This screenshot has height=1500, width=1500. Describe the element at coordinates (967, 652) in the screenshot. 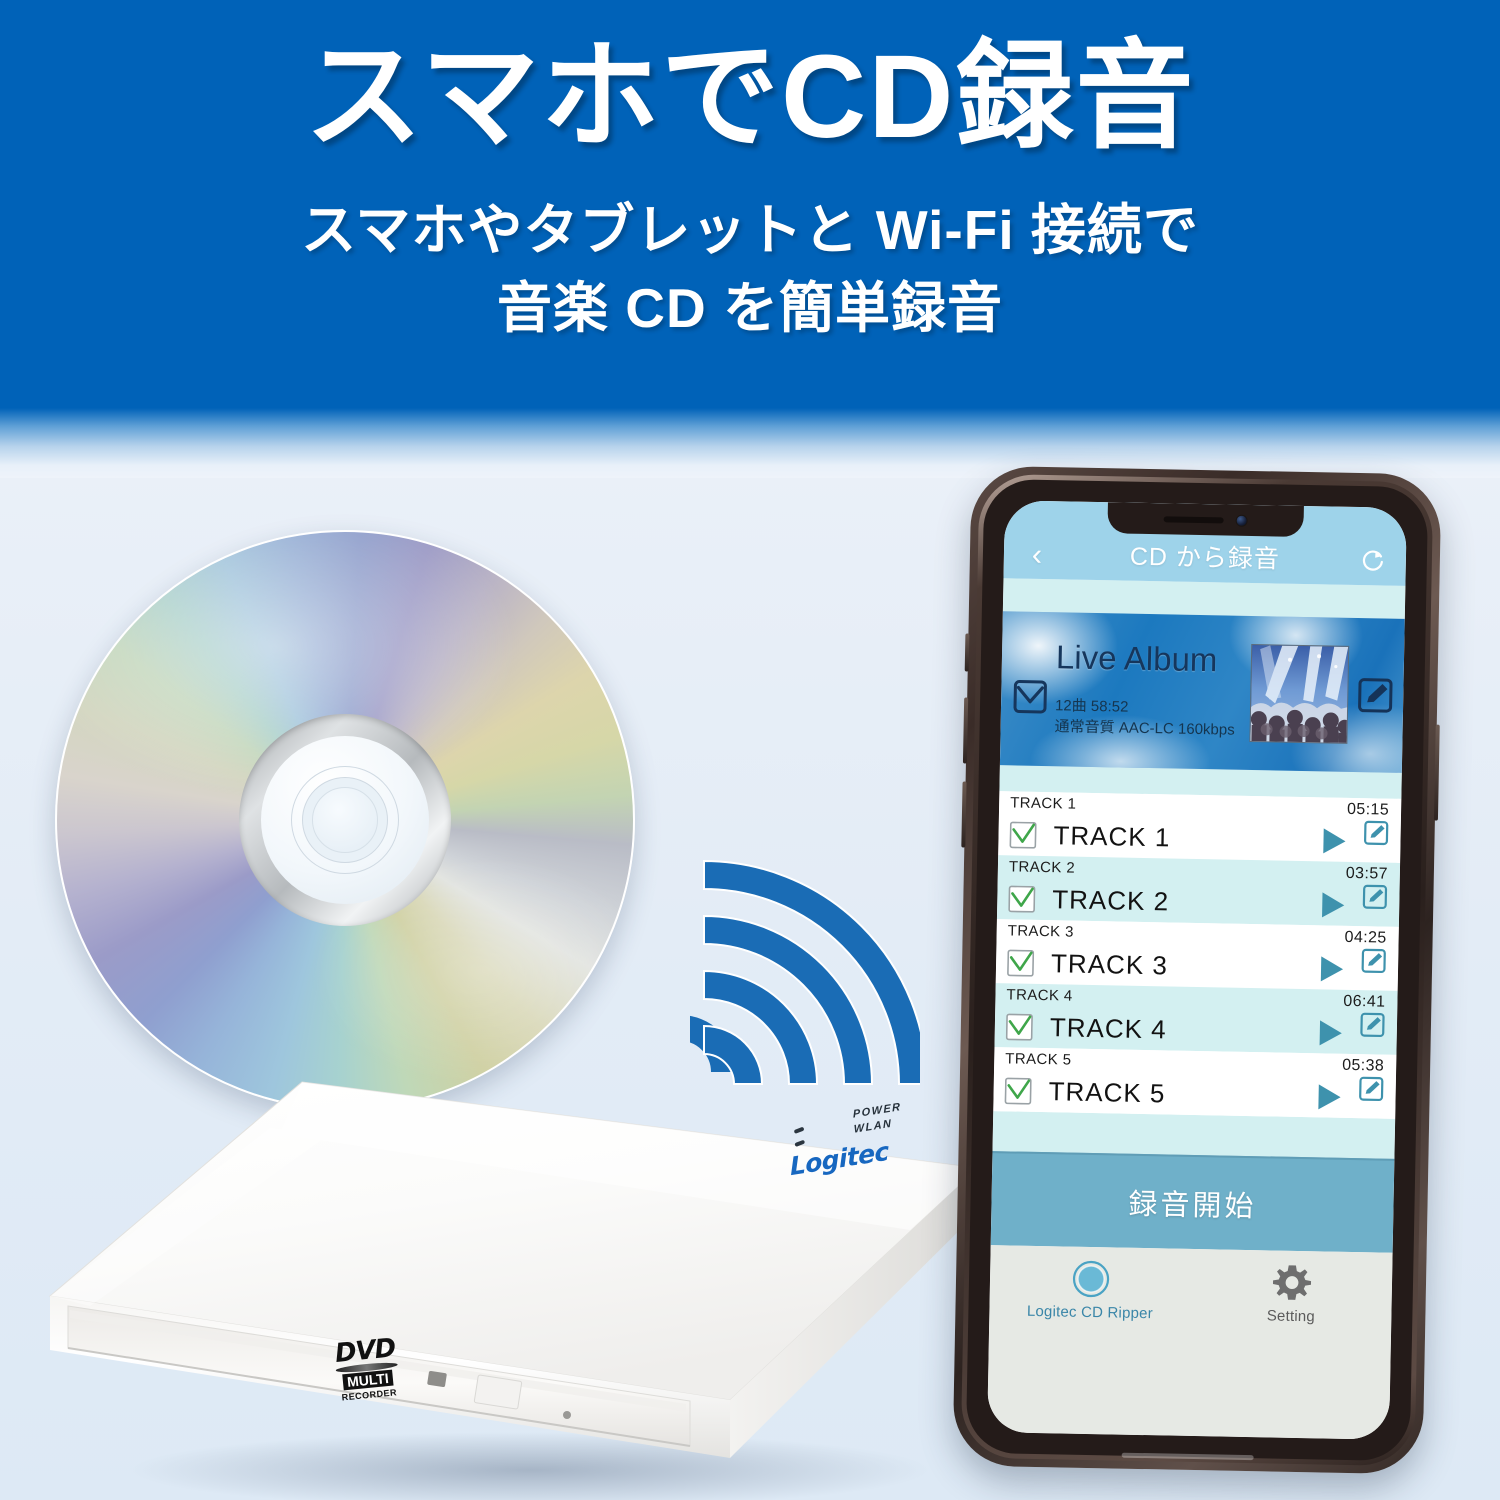

I see `phone-mute-switch` at that location.